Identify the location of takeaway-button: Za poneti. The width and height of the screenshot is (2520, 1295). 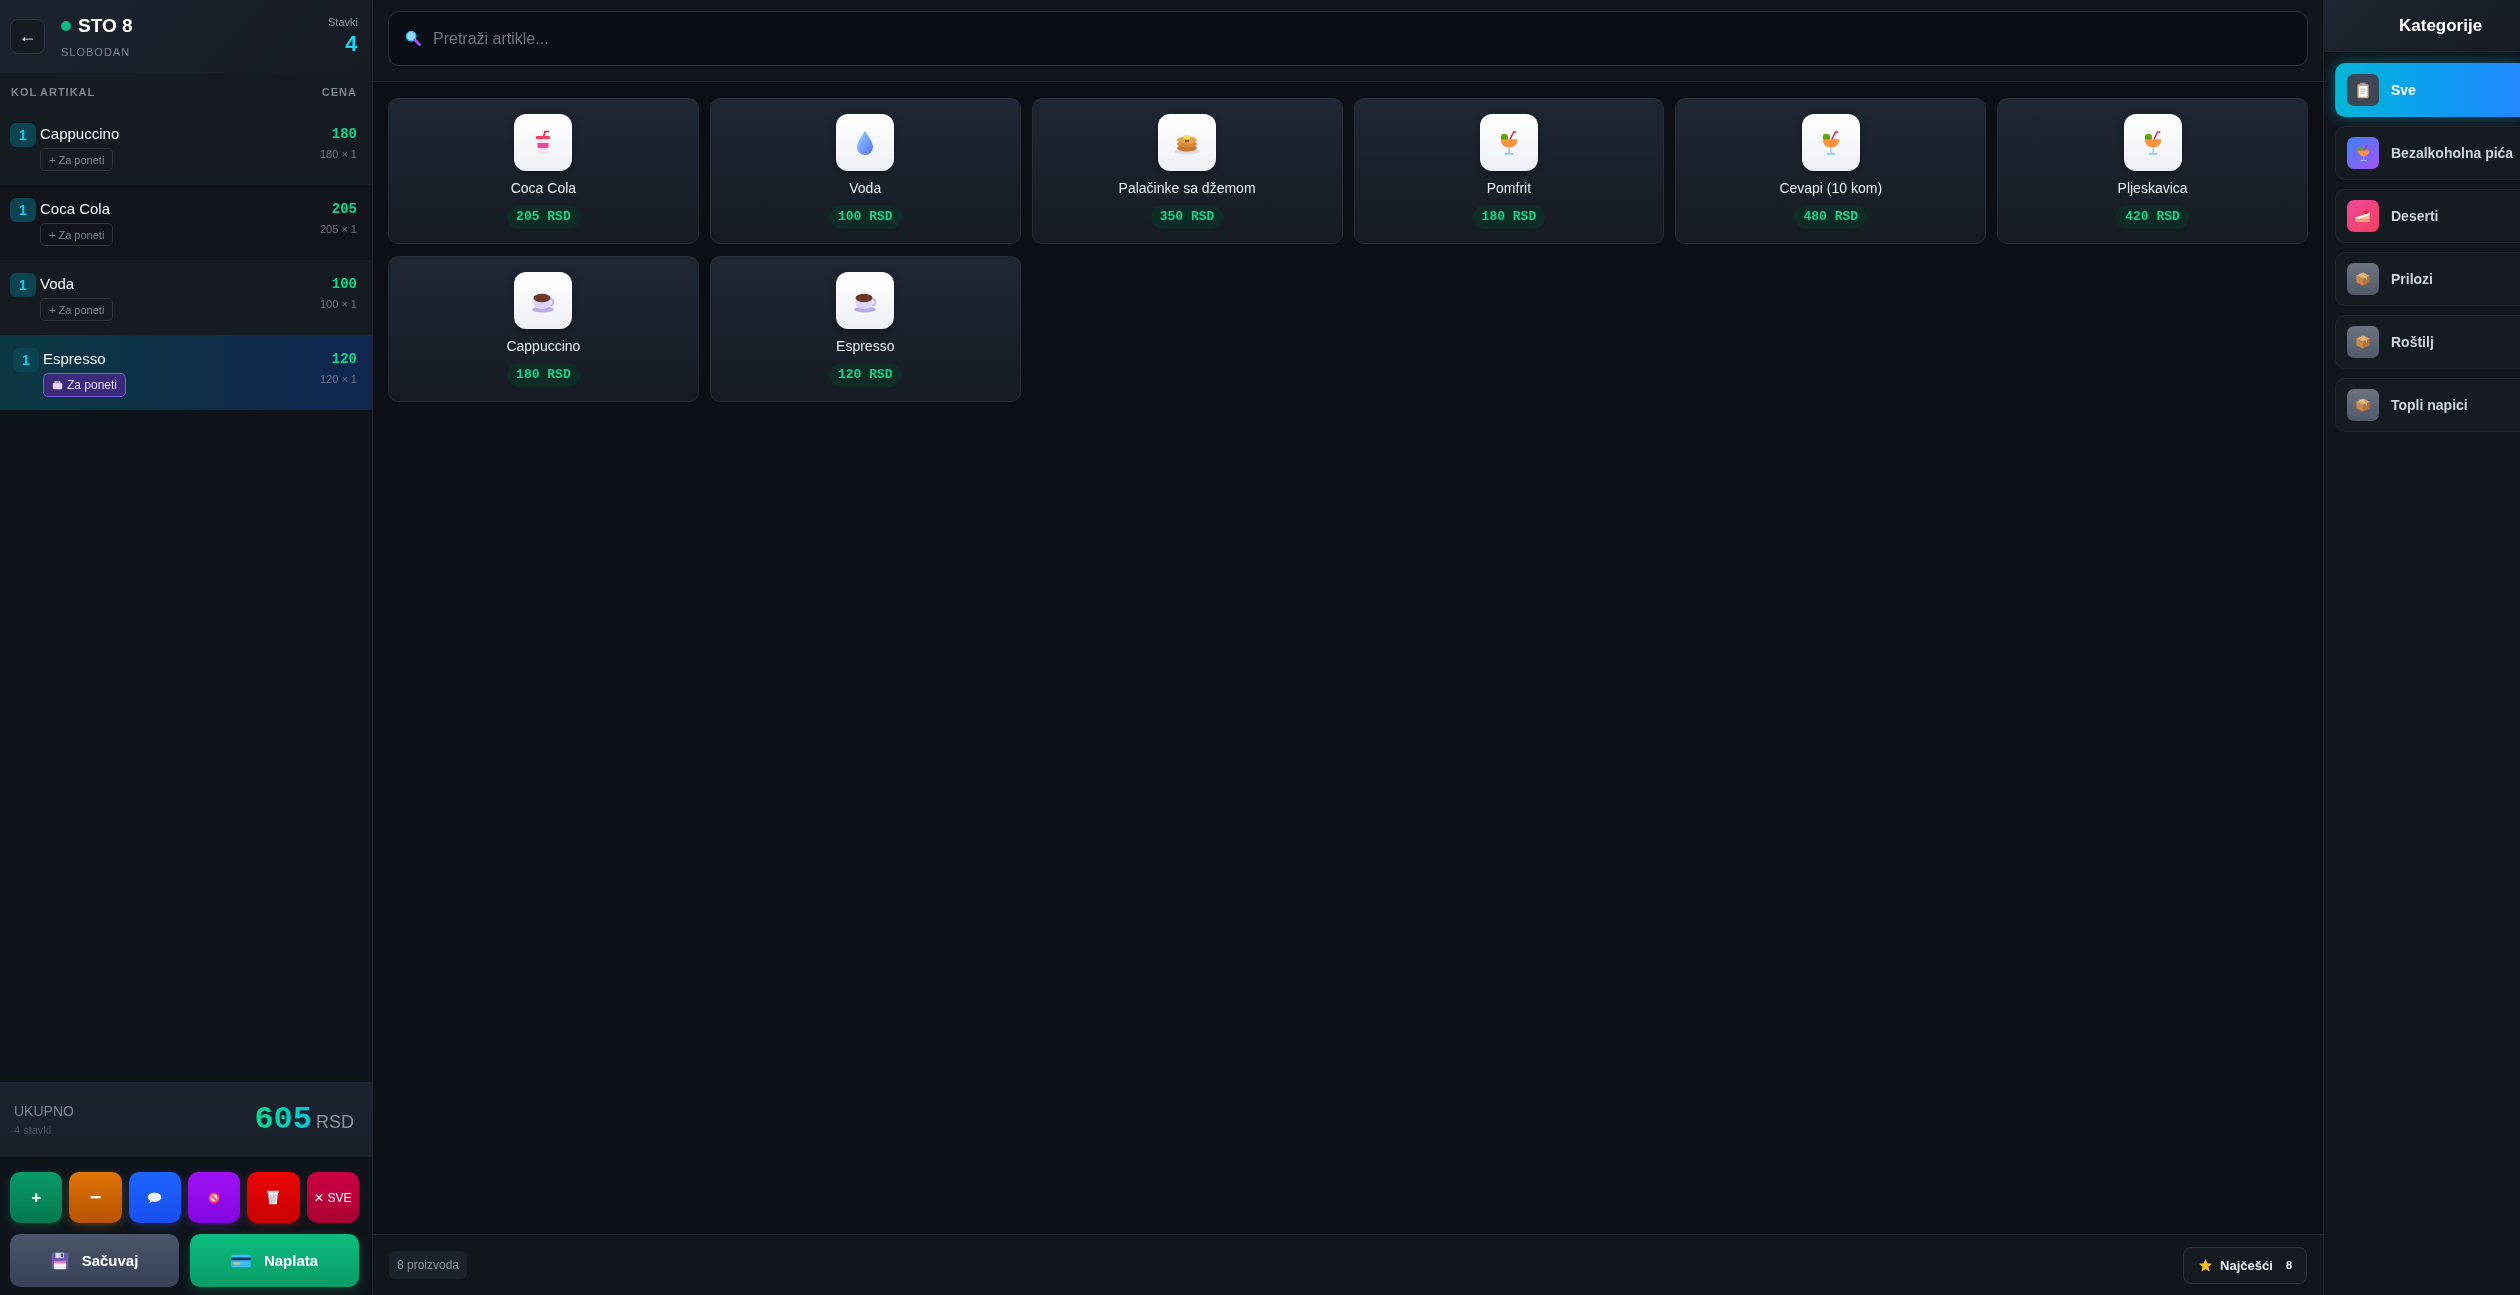
(85, 385).